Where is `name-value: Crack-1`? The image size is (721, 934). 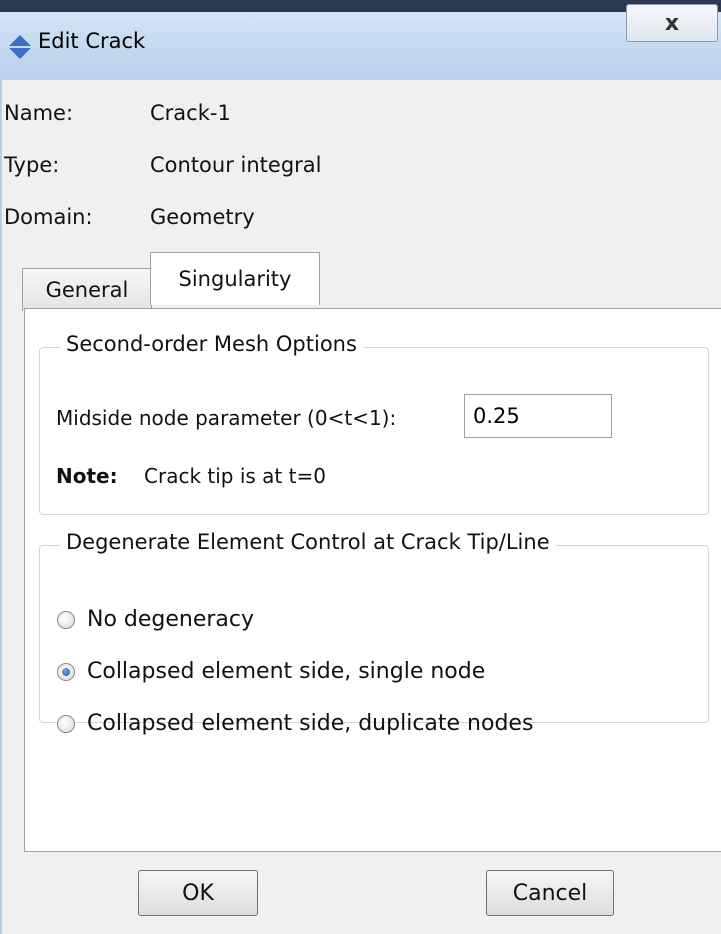
name-value: Crack-1 is located at coordinates (190, 113).